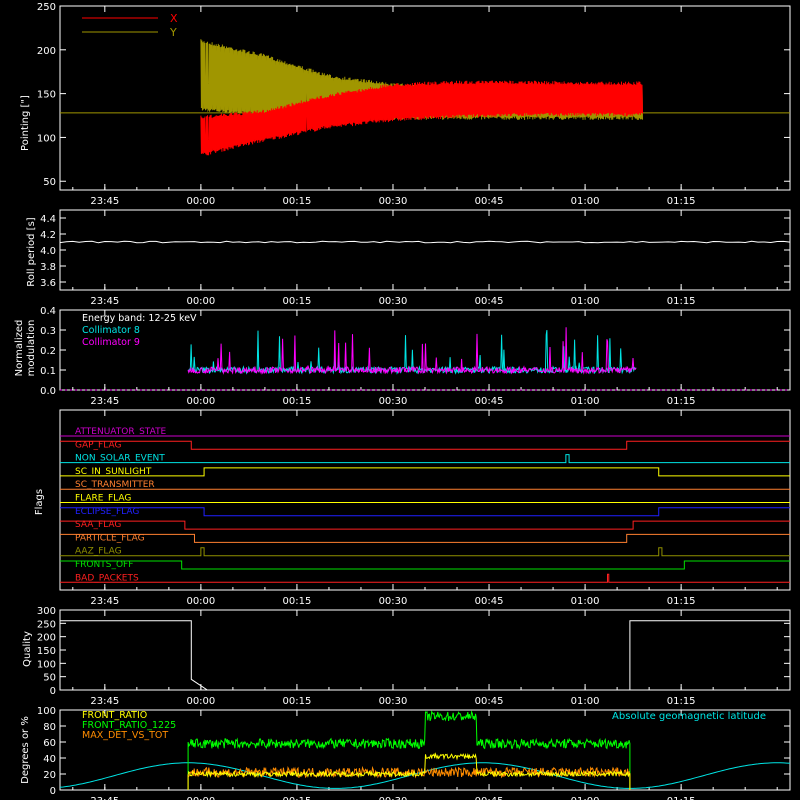 The image size is (800, 800). Describe the element at coordinates (585, 401) in the screenshot. I see `modulation-xtick-label: 01:00` at that location.